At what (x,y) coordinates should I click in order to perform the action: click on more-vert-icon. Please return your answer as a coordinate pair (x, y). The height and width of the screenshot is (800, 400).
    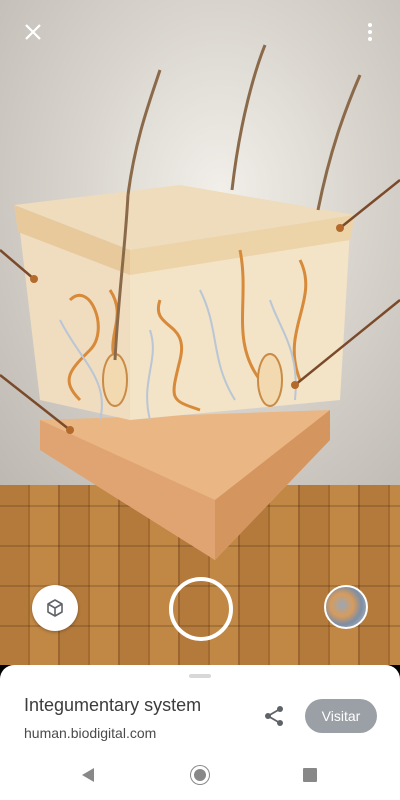
    Looking at the image, I should click on (370, 32).